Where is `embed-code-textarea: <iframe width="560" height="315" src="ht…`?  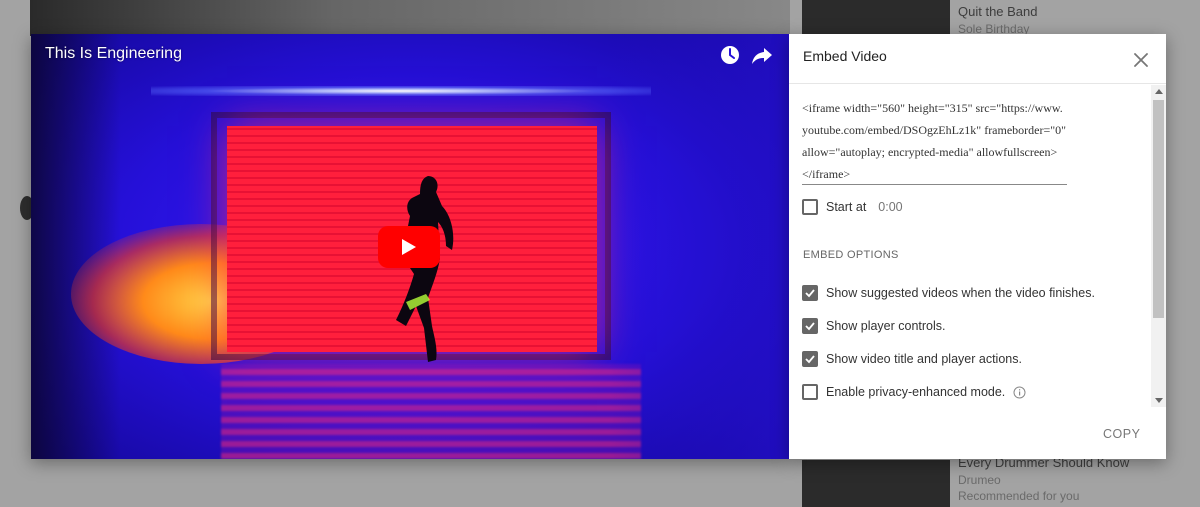
embed-code-textarea: <iframe width="560" height="315" src="ht… is located at coordinates (934, 141).